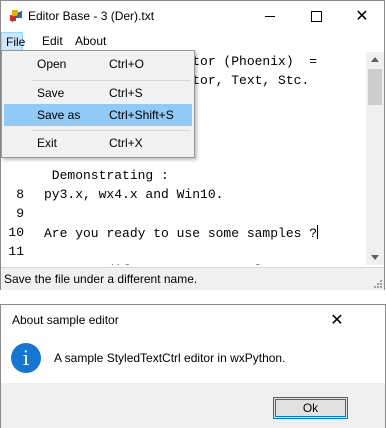  I want to click on minimize-button, so click(270, 16).